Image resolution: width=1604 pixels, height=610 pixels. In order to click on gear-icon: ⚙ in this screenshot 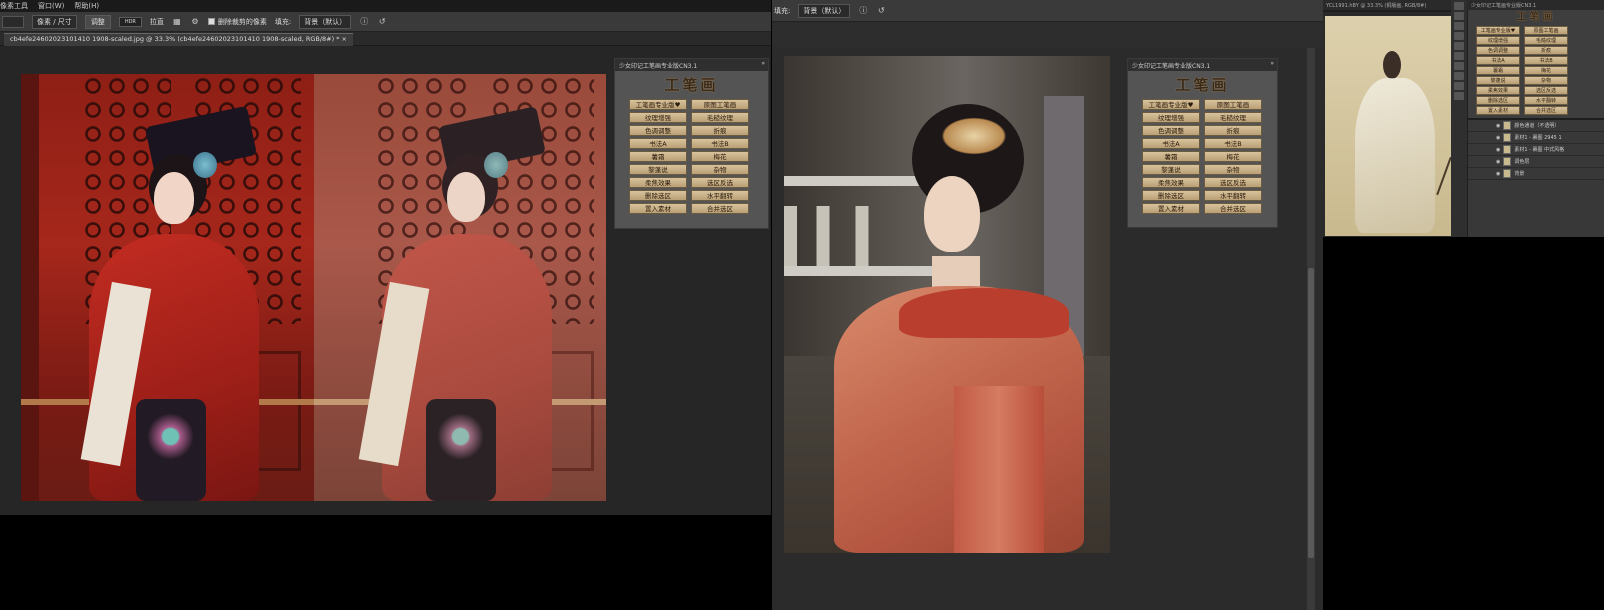, I will do `click(195, 22)`.